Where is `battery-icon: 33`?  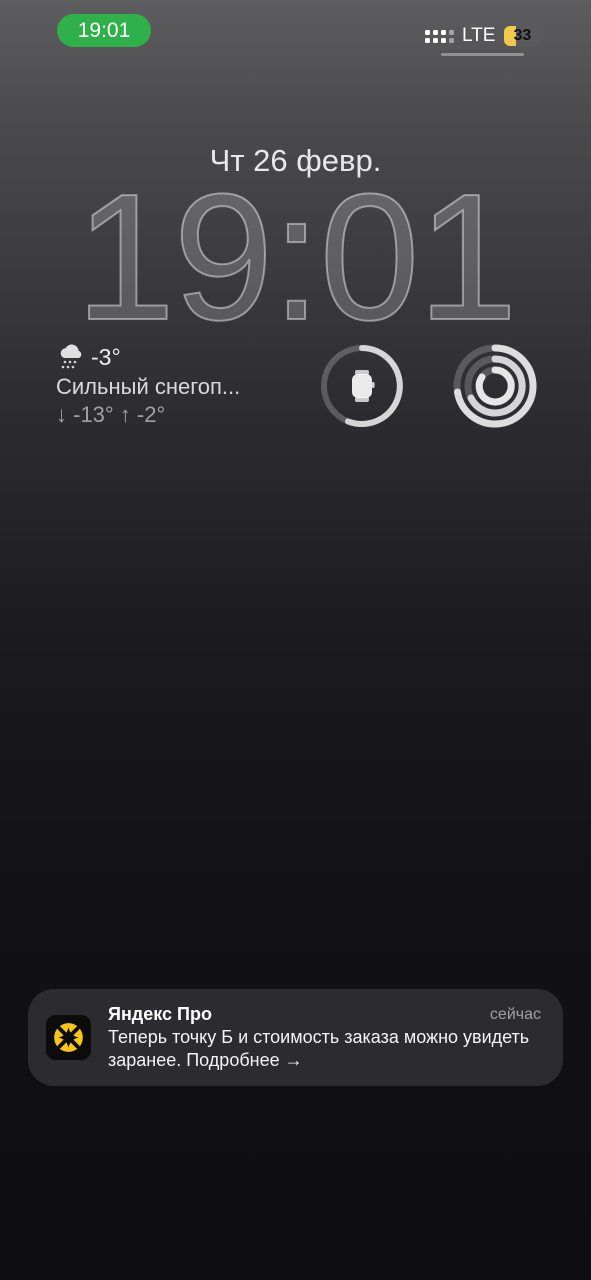
battery-icon: 33 is located at coordinates (524, 36).